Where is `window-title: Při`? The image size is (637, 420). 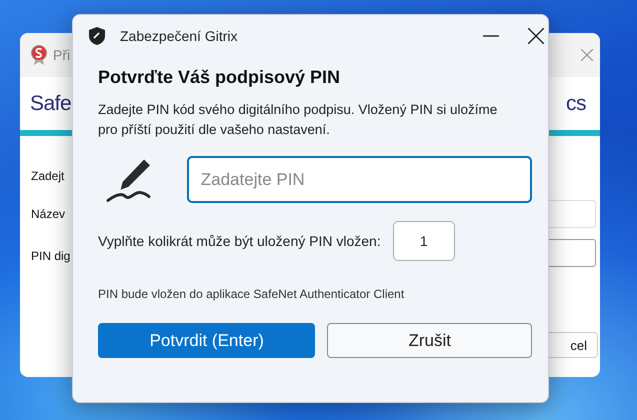 window-title: Při is located at coordinates (61, 55).